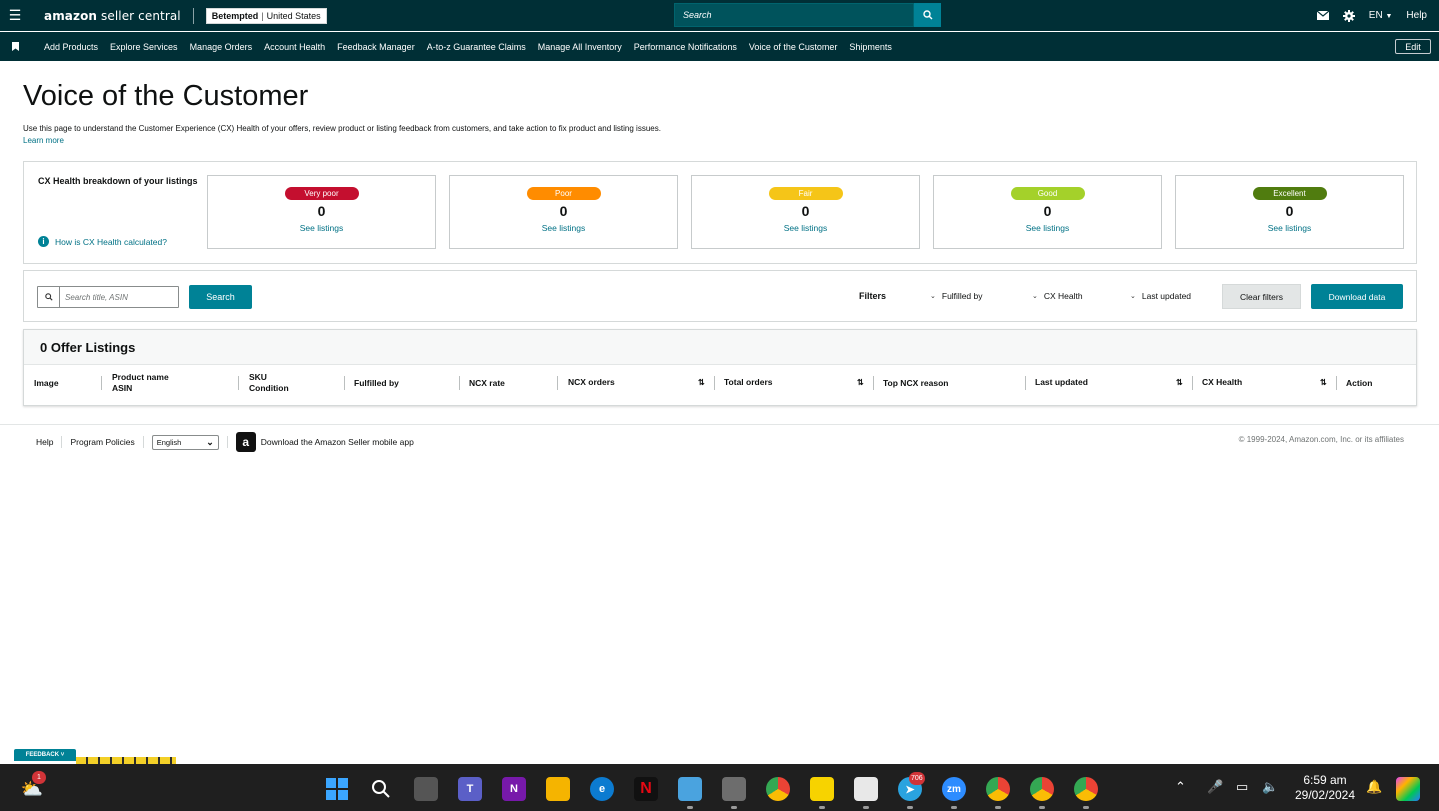 The width and height of the screenshot is (1439, 811). Describe the element at coordinates (45, 755) in the screenshot. I see `feedback-tab: FEEDBACK ˅` at that location.